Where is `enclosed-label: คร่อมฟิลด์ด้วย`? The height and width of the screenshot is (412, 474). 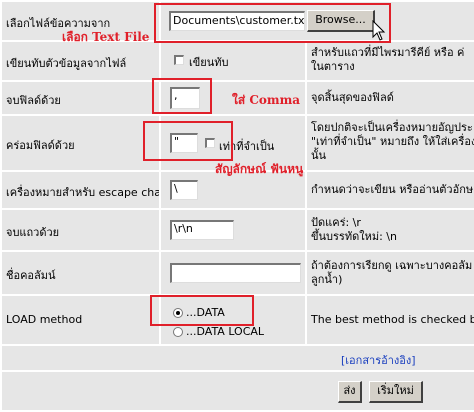 enclosed-label: คร่อมฟิลด์ด้วย is located at coordinates (40, 145).